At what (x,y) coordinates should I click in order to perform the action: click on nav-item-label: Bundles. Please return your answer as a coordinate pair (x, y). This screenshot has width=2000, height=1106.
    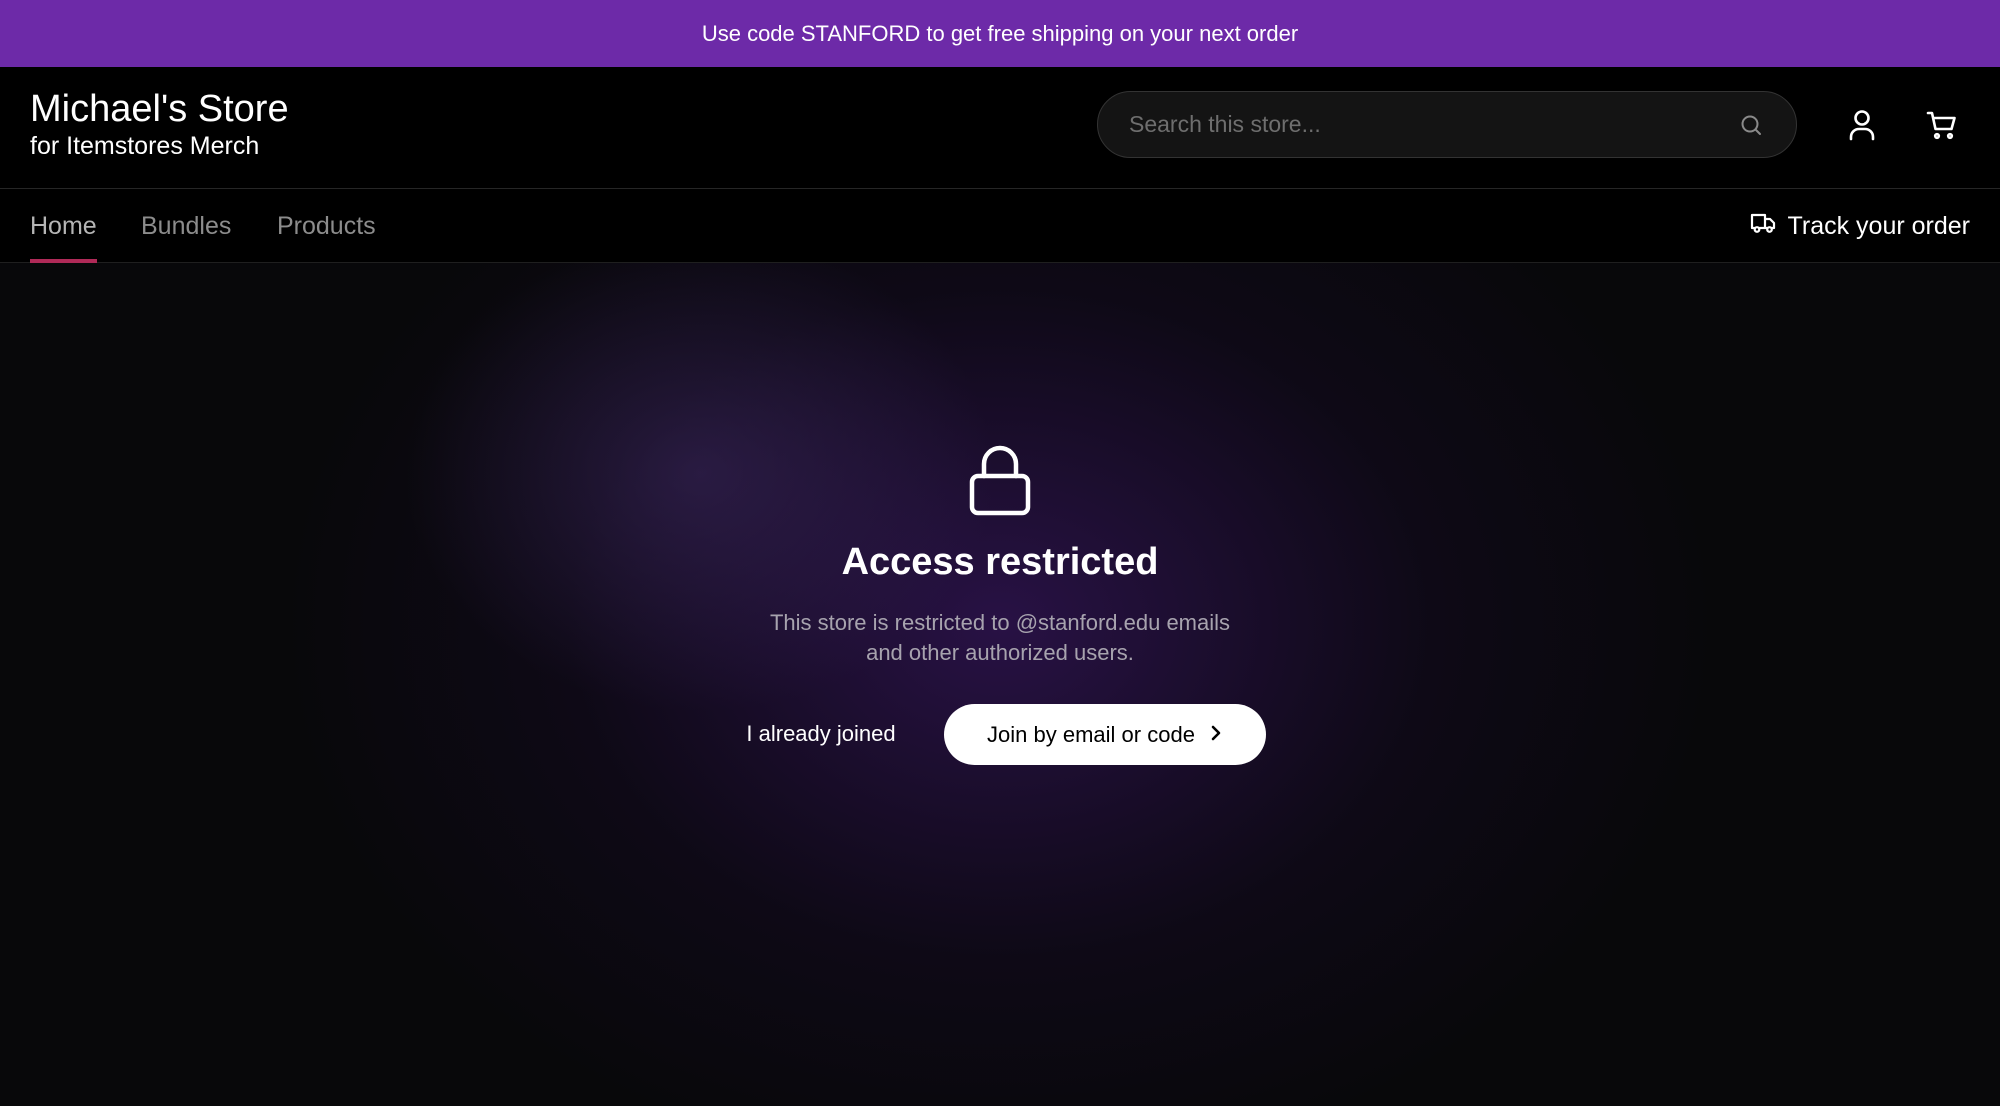
    Looking at the image, I should click on (186, 226).